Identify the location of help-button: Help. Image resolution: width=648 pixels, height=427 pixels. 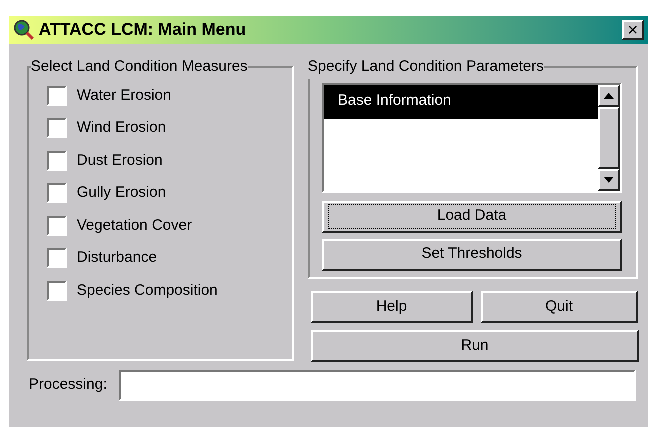
(391, 307).